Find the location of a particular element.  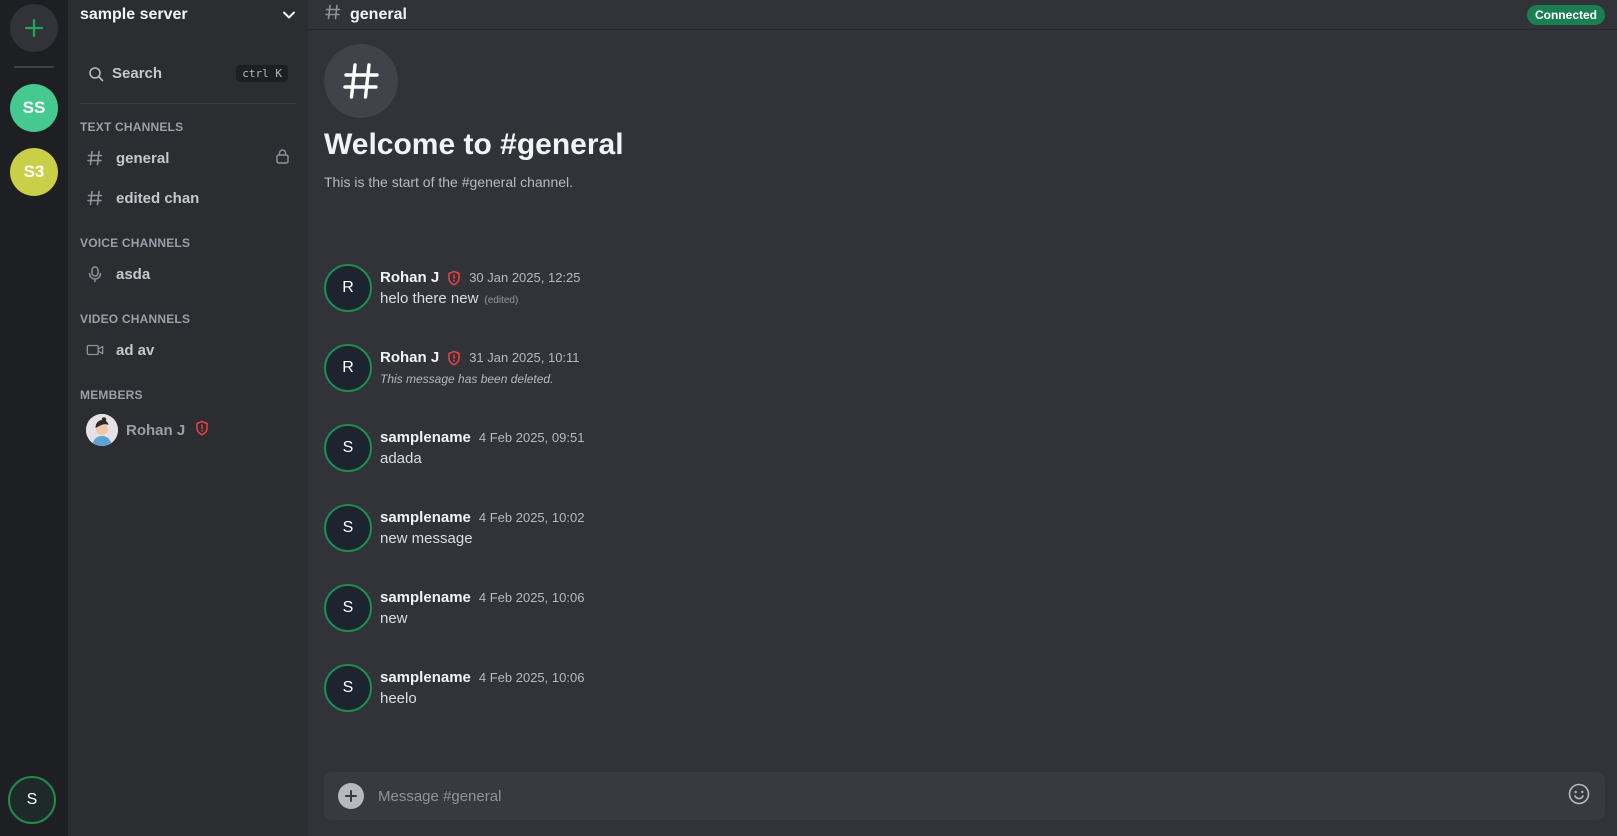

add-server-button is located at coordinates (34, 28).